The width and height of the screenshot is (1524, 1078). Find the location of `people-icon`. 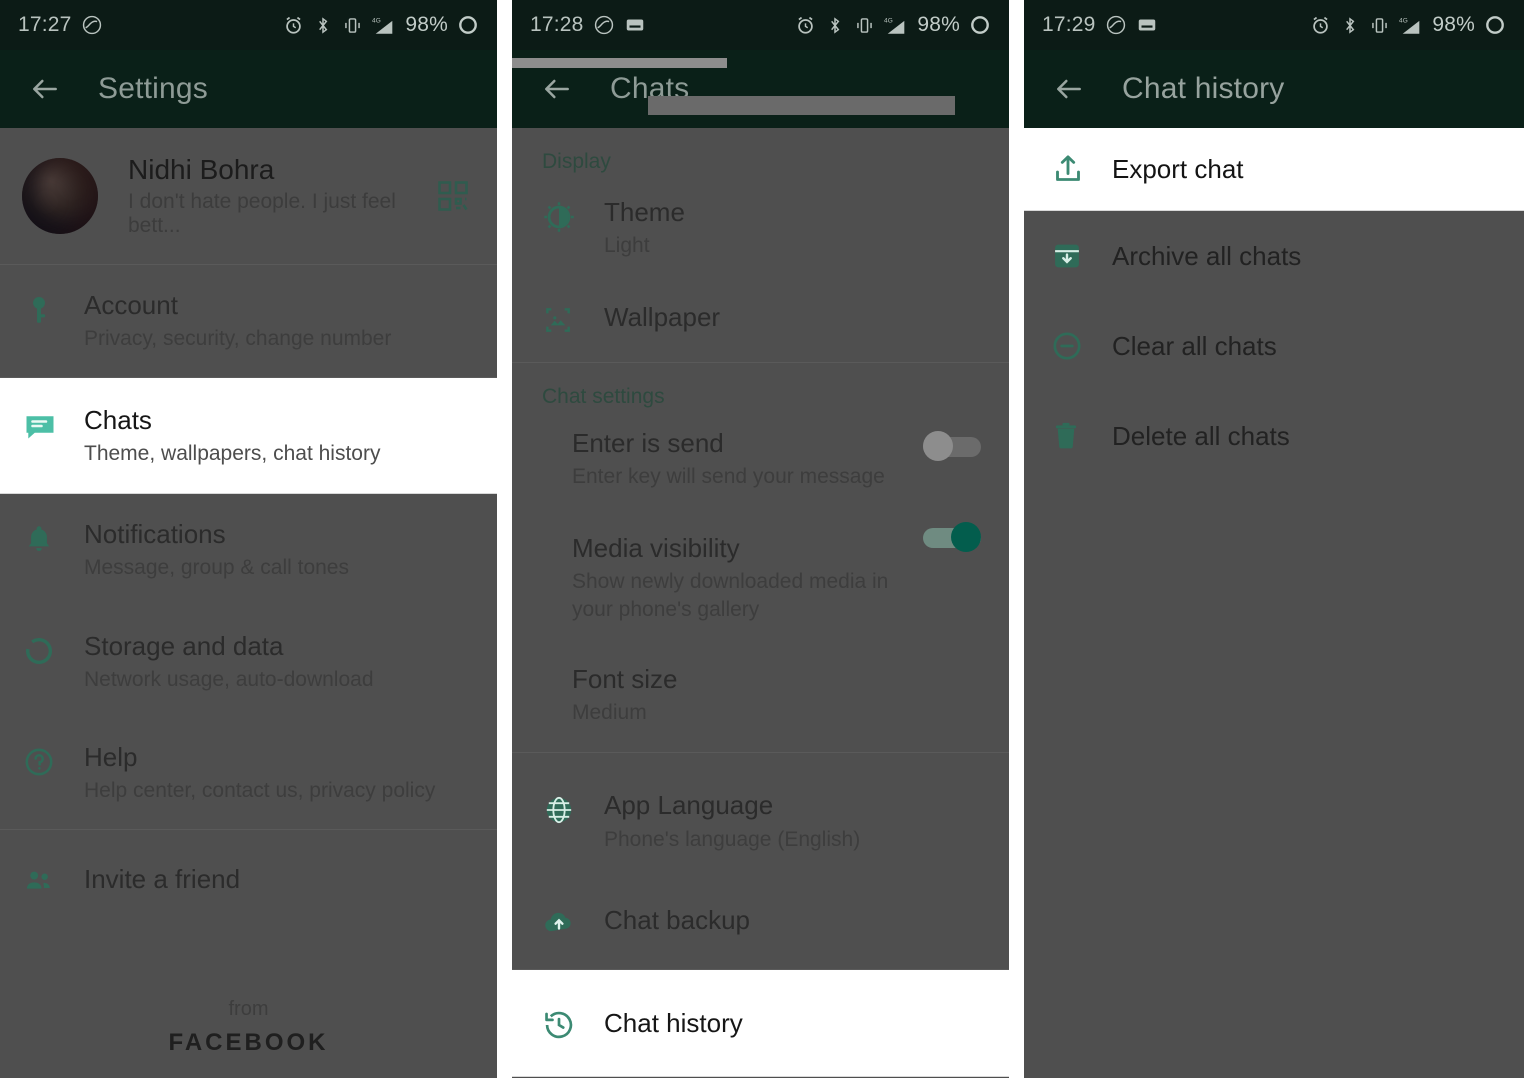

people-icon is located at coordinates (53, 879).